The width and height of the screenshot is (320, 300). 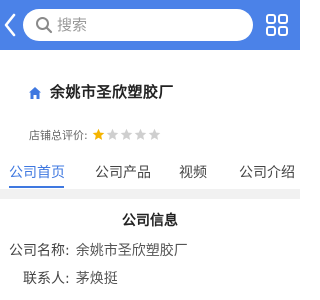 What do you see at coordinates (58, 135) in the screenshot?
I see `rating-label: 店铺总评价:` at bounding box center [58, 135].